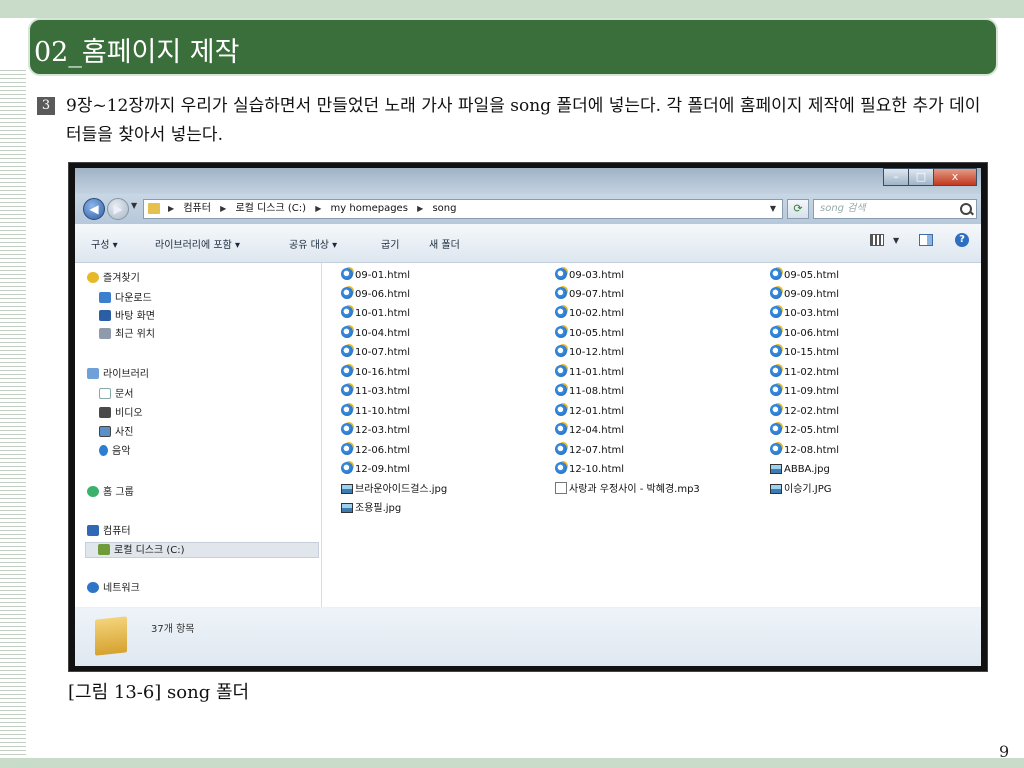 The height and width of the screenshot is (768, 1024). I want to click on nav-pictures: 사진, so click(116, 433).